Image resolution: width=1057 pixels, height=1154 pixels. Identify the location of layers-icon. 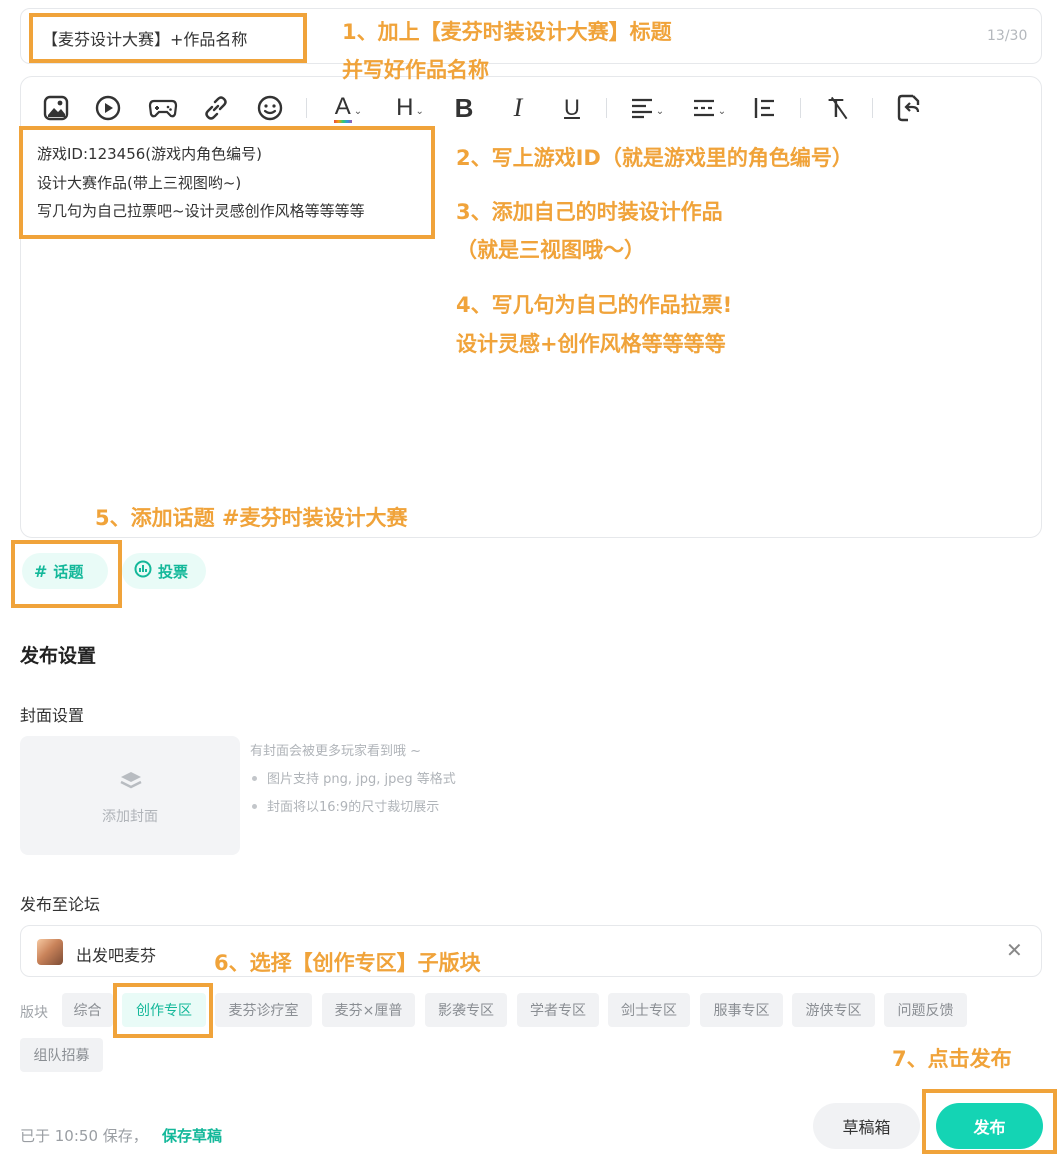
(131, 783).